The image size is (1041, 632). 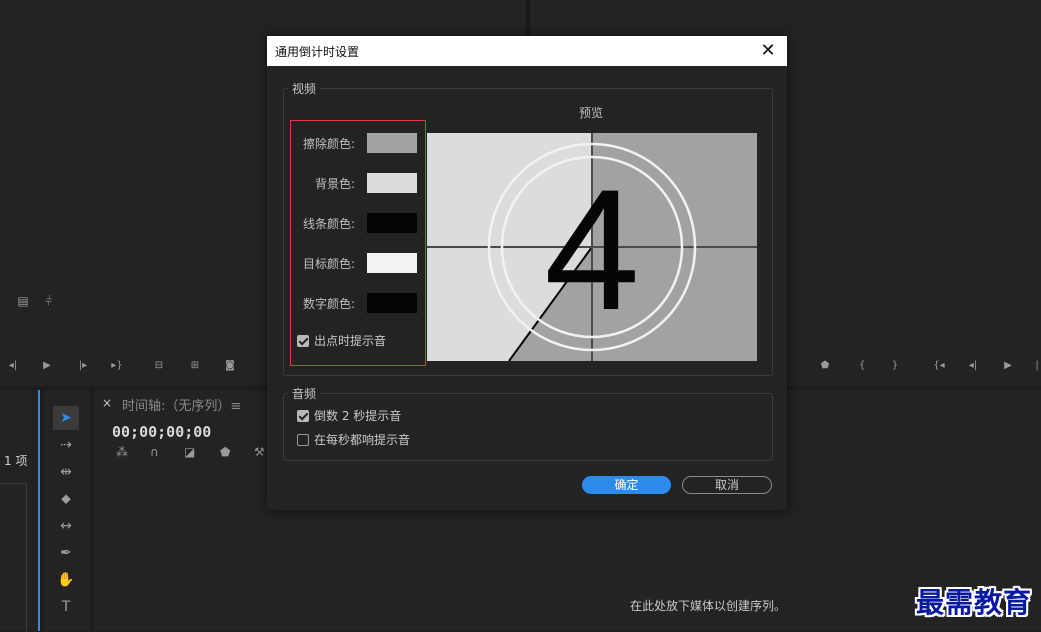 What do you see at coordinates (317, 52) in the screenshot?
I see `dialog-title: 通用倒计时设置` at bounding box center [317, 52].